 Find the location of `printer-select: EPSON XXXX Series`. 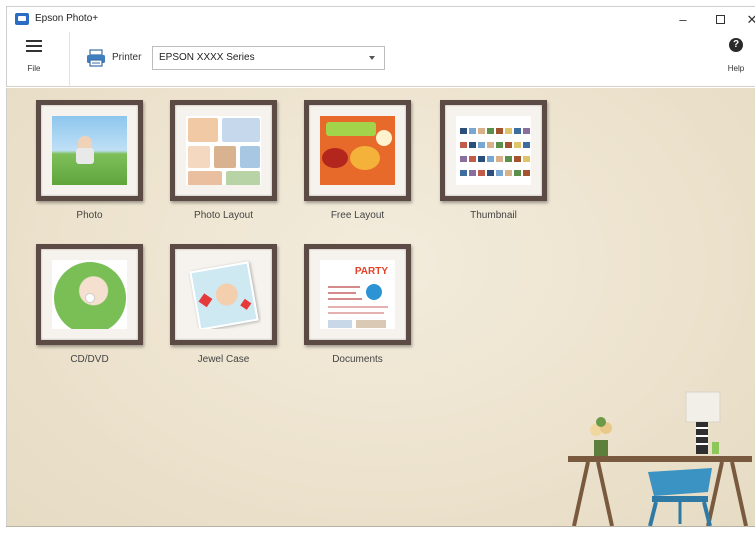

printer-select: EPSON XXXX Series is located at coordinates (268, 58).